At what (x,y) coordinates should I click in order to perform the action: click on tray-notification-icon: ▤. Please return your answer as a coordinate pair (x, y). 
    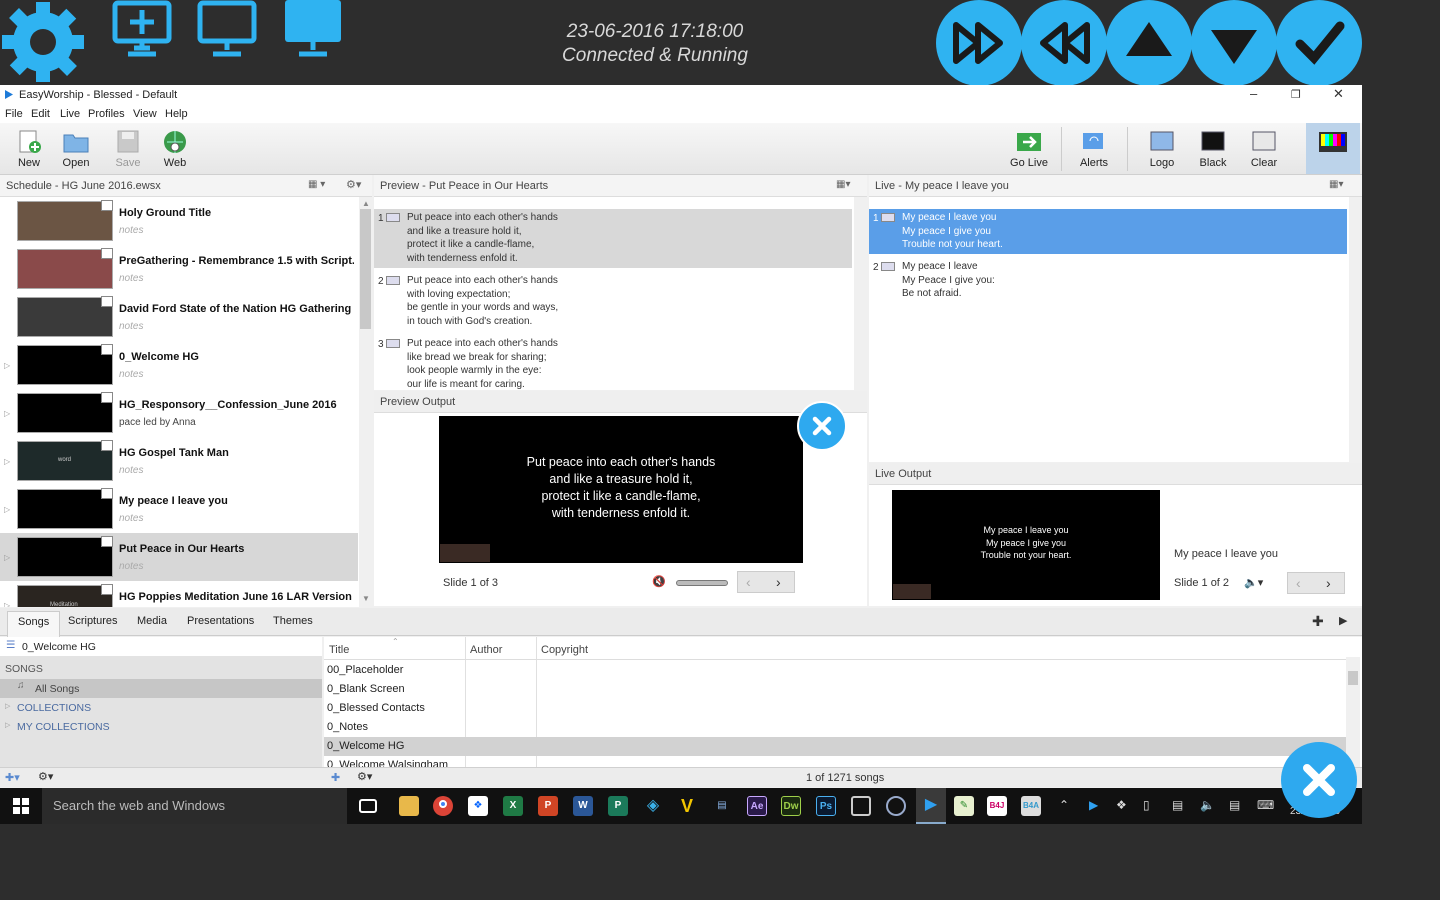
    Looking at the image, I should click on (1234, 805).